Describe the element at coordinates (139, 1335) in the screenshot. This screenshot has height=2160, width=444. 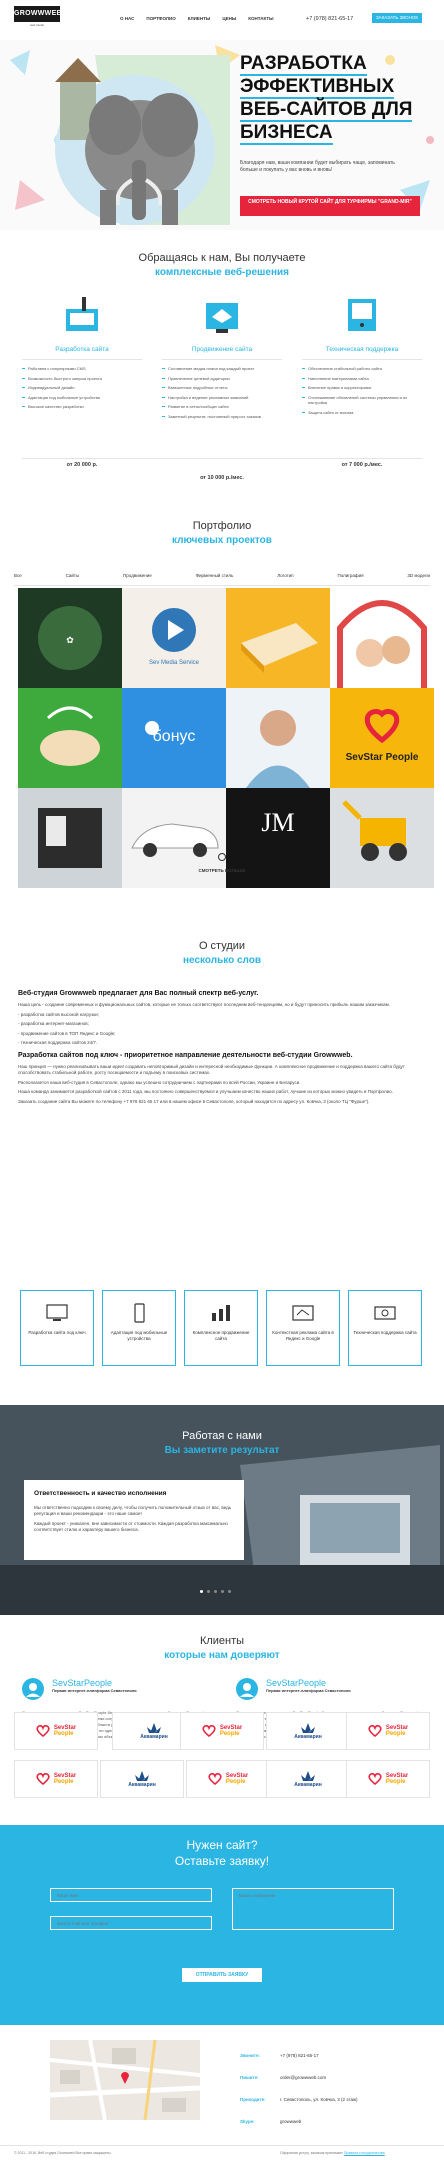
I see `feature-label: Адаптация под мобильные устройства` at that location.